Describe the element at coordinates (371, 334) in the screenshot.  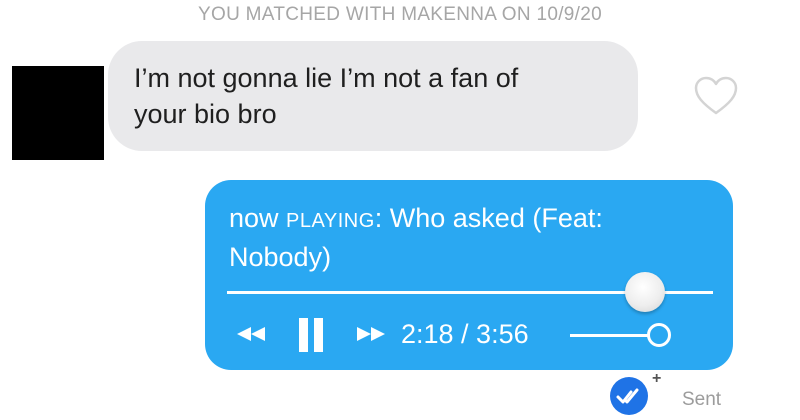
I see `fast-forward-icon` at that location.